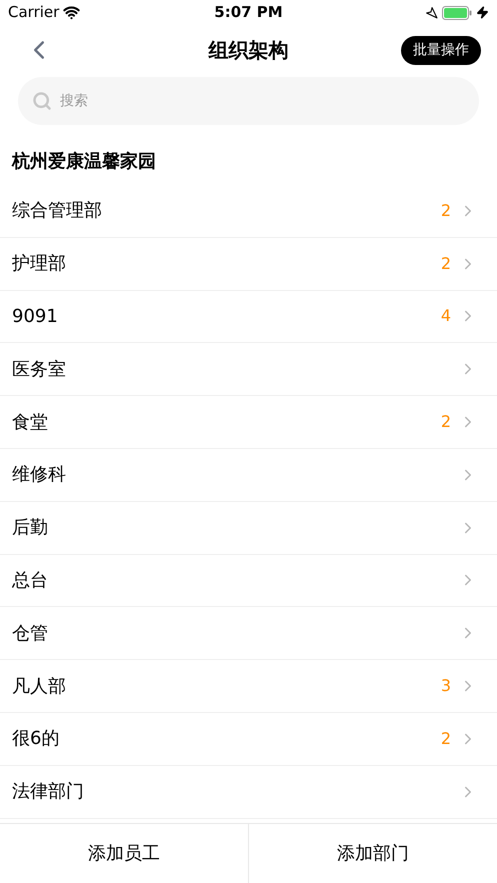  What do you see at coordinates (30, 580) in the screenshot?
I see `department-name: 总台` at bounding box center [30, 580].